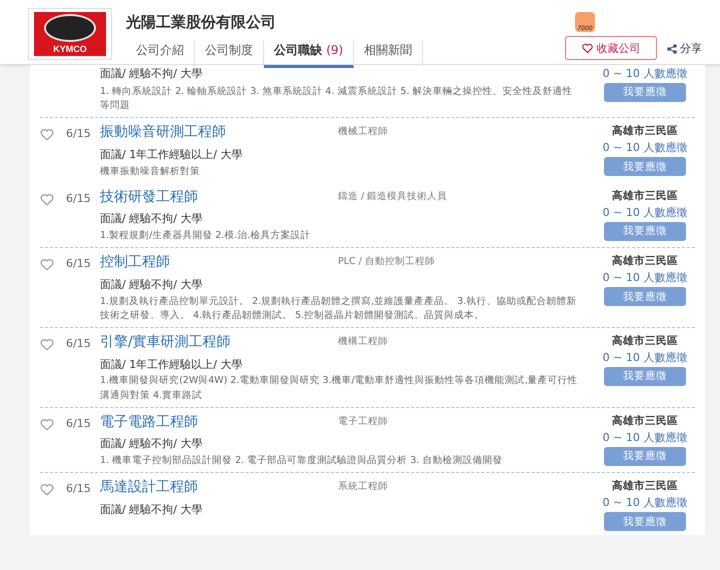  Describe the element at coordinates (219, 133) in the screenshot. I see `job-title-link: 振動噪音研測工程師` at that location.